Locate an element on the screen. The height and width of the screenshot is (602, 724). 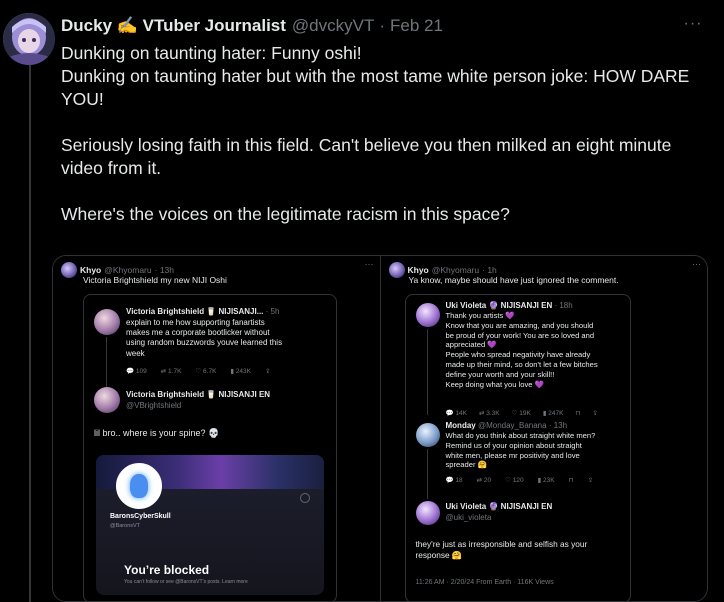
blocked-title: You’re blocked is located at coordinates (167, 570).